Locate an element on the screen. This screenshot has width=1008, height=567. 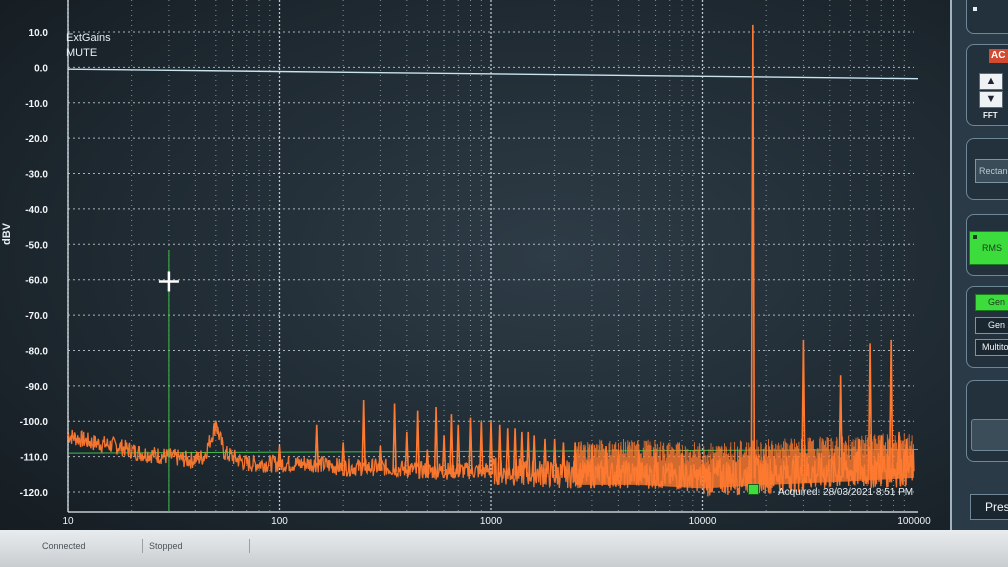
y-tick-label: -60.0 is located at coordinates (36, 281).